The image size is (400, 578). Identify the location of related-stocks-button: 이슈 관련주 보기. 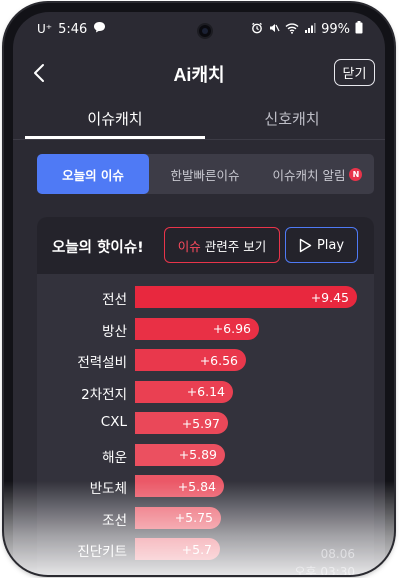
(222, 245).